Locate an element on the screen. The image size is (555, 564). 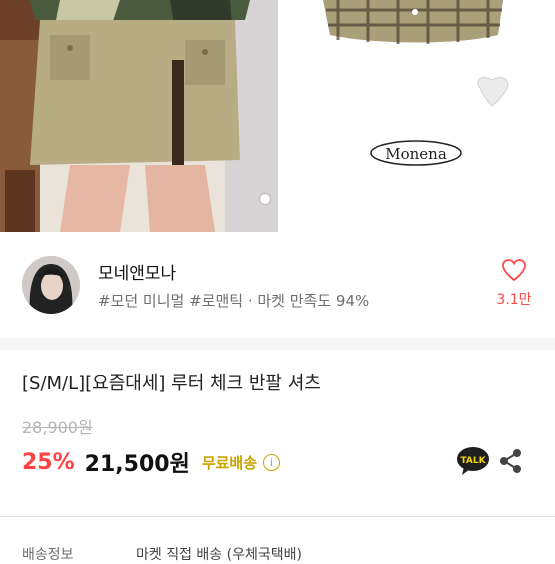
price-row: 25% 21,500원 무료배송 i is located at coordinates (151, 462).